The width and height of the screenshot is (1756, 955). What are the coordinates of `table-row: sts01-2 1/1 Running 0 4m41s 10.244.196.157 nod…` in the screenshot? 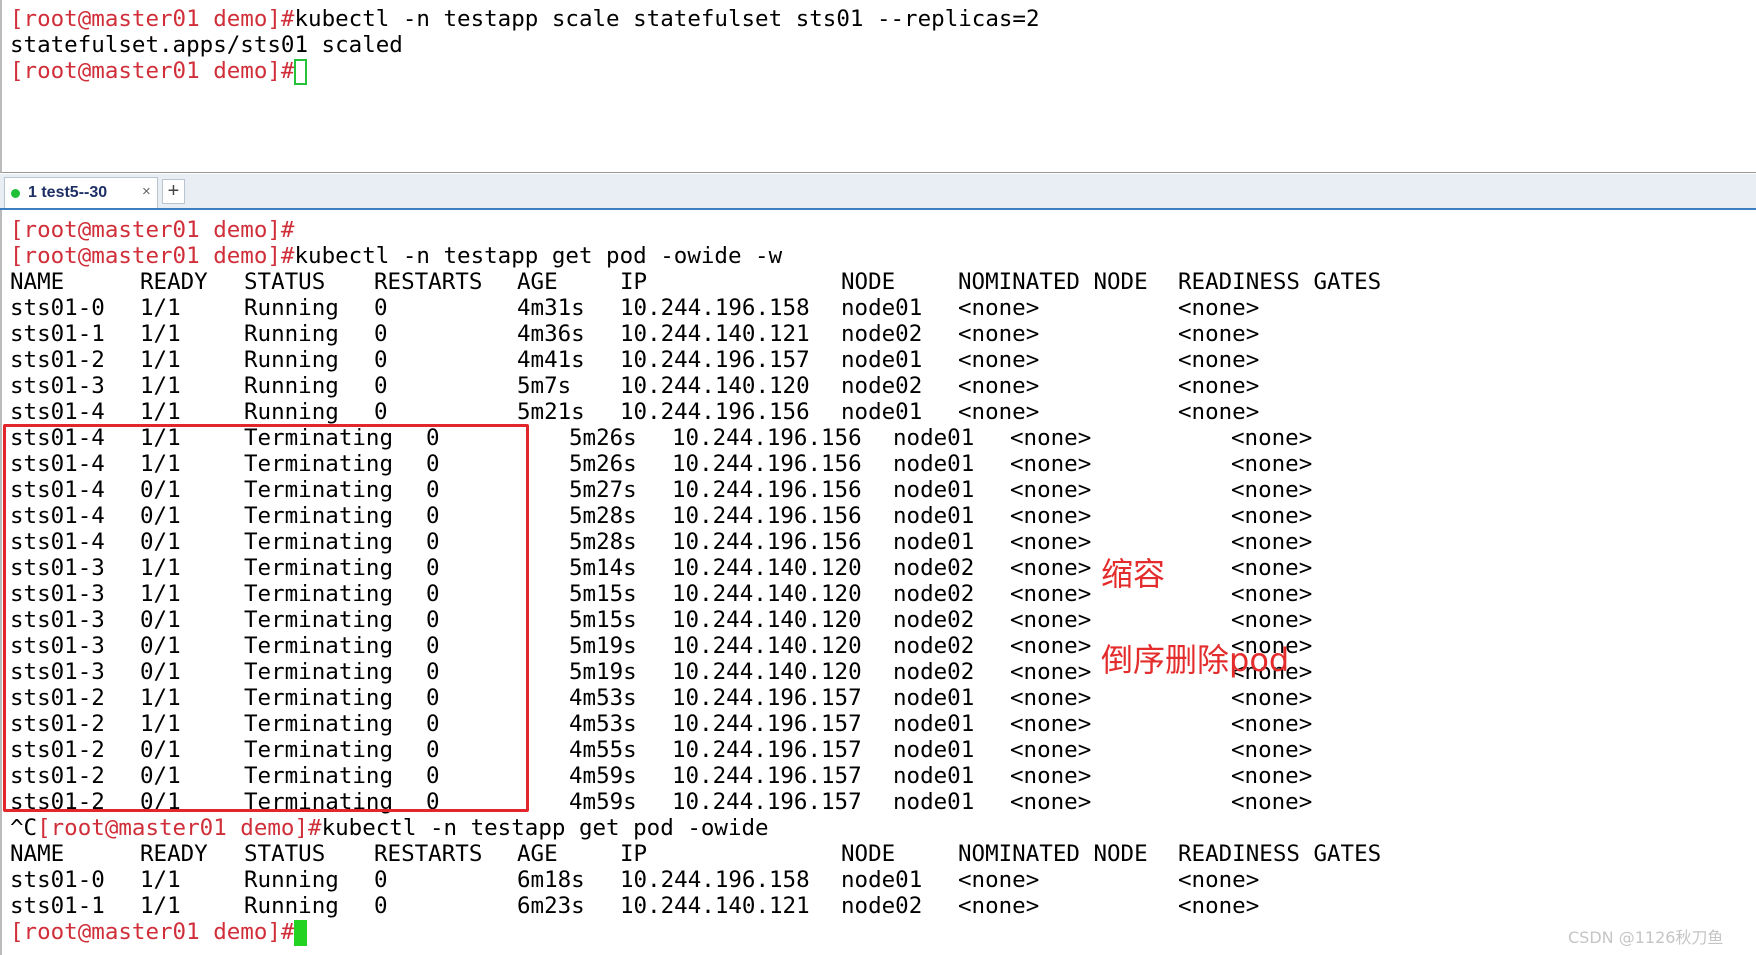 It's located at (880, 360).